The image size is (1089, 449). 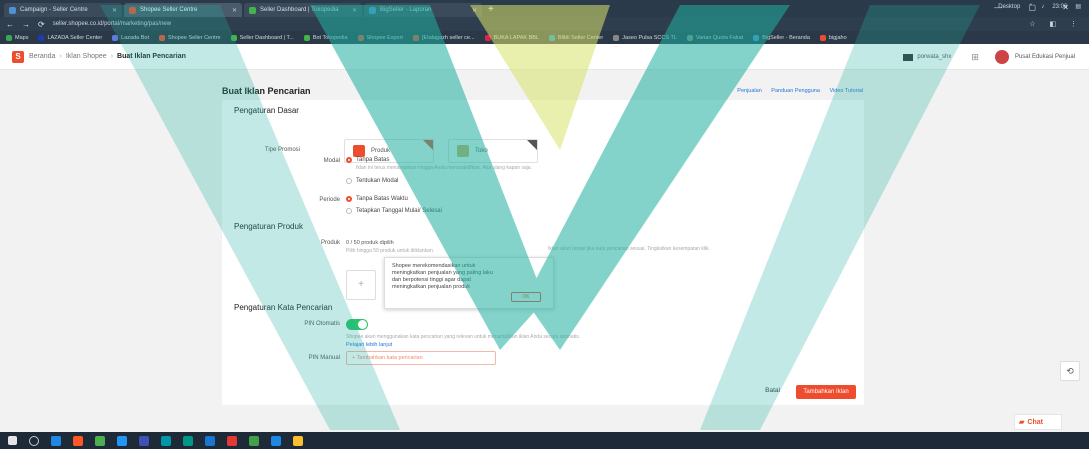 I want to click on desktop-label: Desktop, so click(x=1009, y=7).